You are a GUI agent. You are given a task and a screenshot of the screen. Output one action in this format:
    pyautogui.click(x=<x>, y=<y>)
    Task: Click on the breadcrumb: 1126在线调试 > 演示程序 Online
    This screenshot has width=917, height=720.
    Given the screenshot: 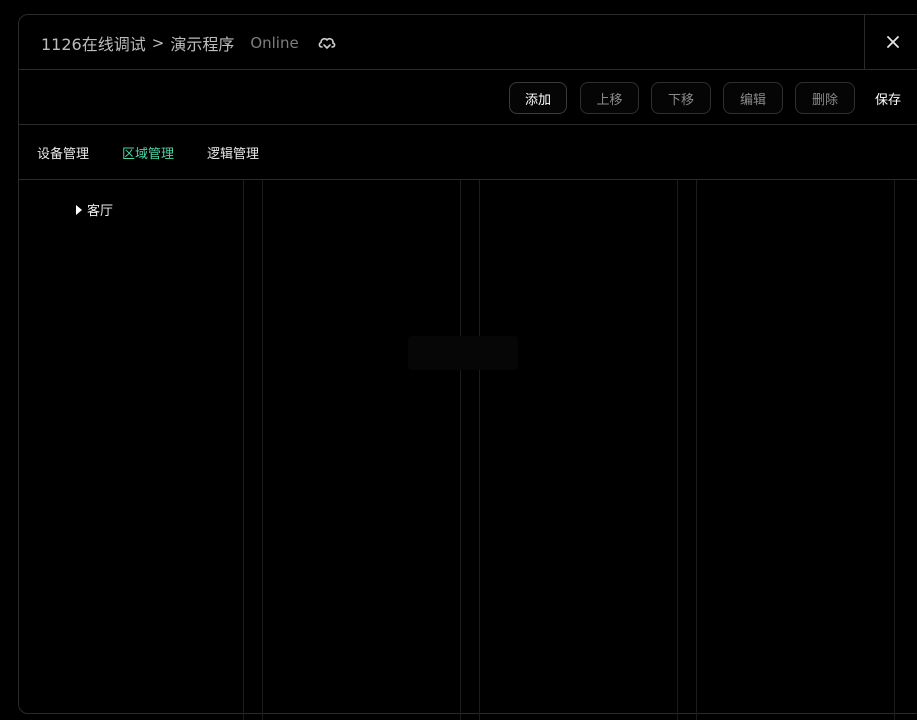 What is the action you would take?
    pyautogui.click(x=189, y=43)
    